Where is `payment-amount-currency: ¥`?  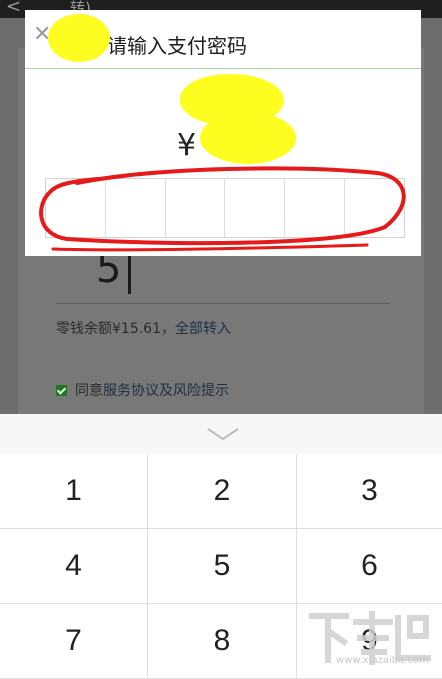
payment-amount-currency: ¥ is located at coordinates (187, 145).